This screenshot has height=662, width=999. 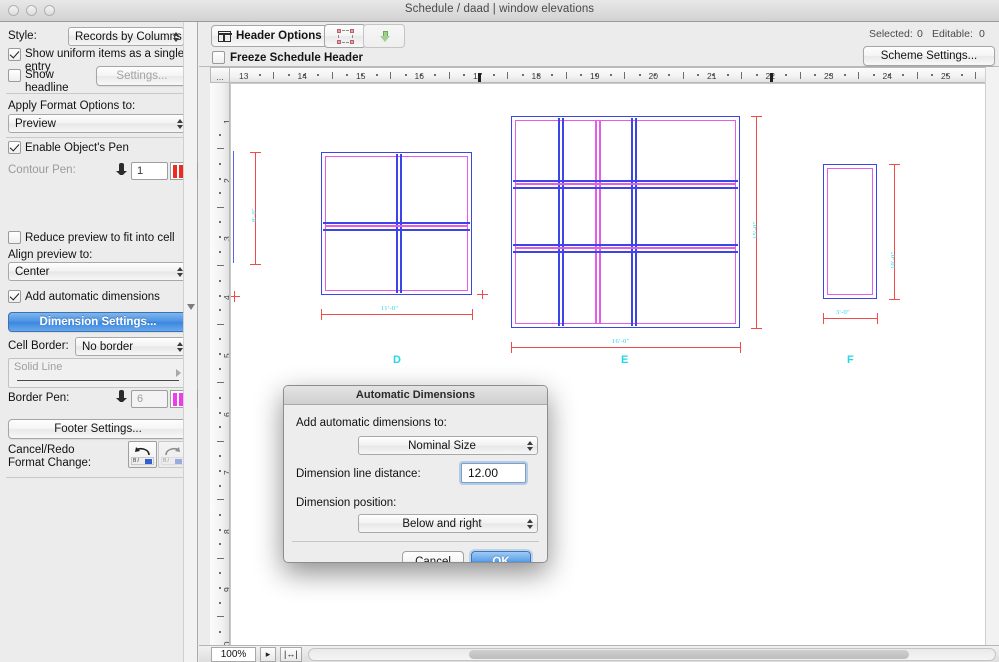 What do you see at coordinates (448, 523) in the screenshot?
I see `dimension-position-select: Below and right` at bounding box center [448, 523].